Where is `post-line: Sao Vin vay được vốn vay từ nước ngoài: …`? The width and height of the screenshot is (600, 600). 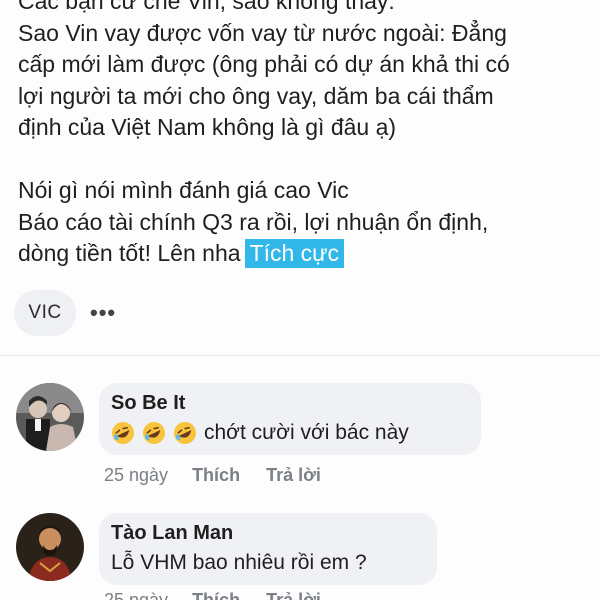
post-line: Sao Vin vay được vốn vay từ nước ngoài: … is located at coordinates (262, 32).